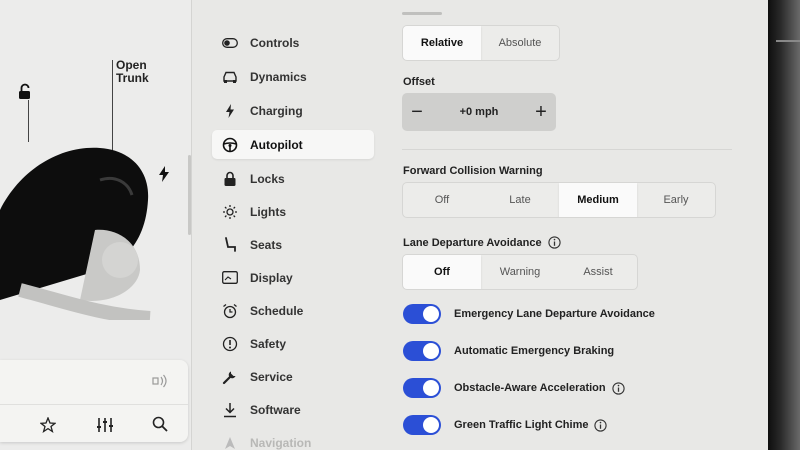 The image size is (800, 450). I want to click on menu-item-label: Service, so click(271, 376).